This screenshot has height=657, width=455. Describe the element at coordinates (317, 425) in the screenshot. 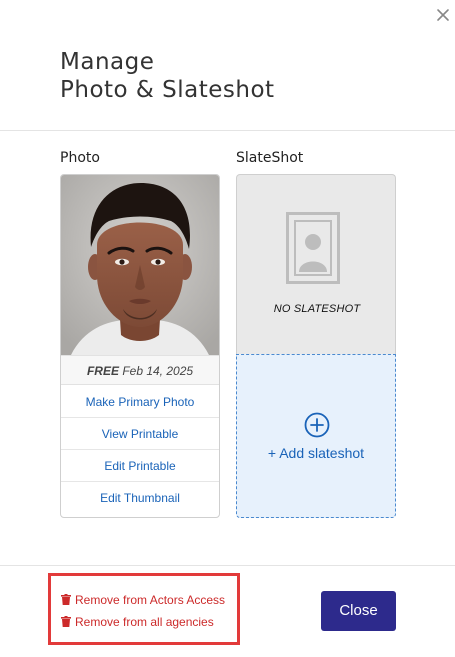

I see `plus-circle-icon` at that location.